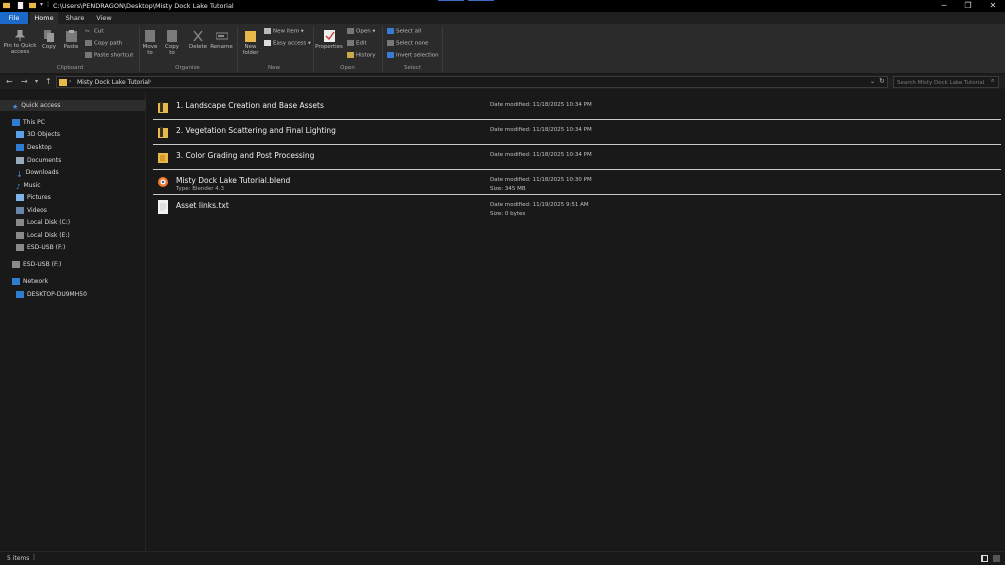 The height and width of the screenshot is (565, 1005). Describe the element at coordinates (43, 222) in the screenshot. I see `nav-local-disk-c: Local Disk (C:)` at that location.